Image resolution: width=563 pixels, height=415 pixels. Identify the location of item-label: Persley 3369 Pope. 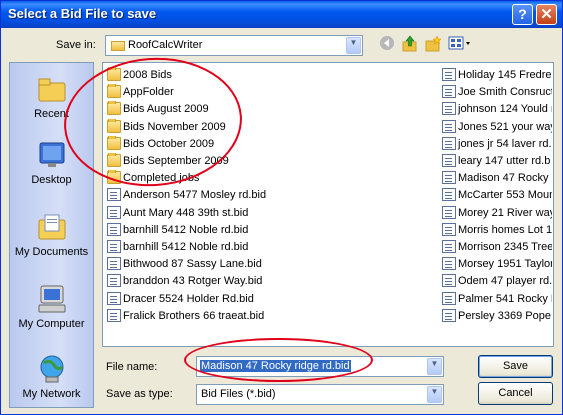
(504, 315).